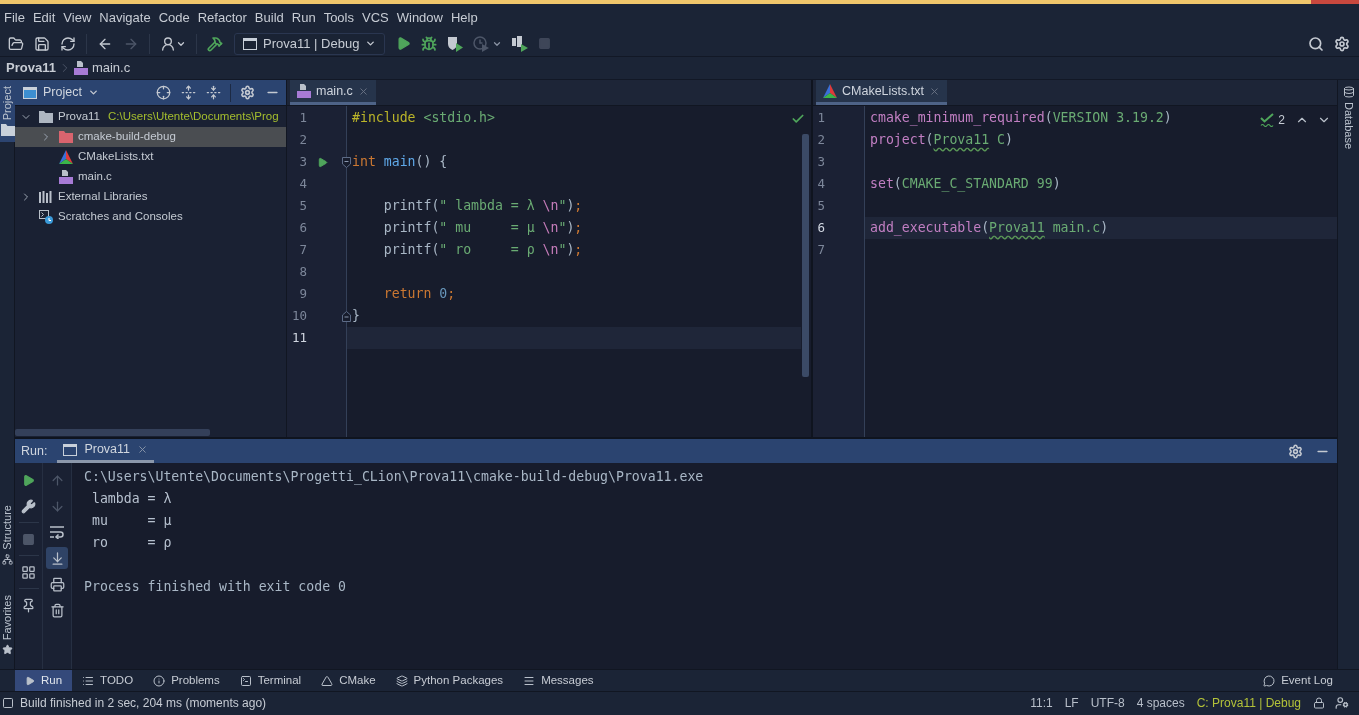  What do you see at coordinates (125, 17) in the screenshot?
I see `menu-item: Navigate` at bounding box center [125, 17].